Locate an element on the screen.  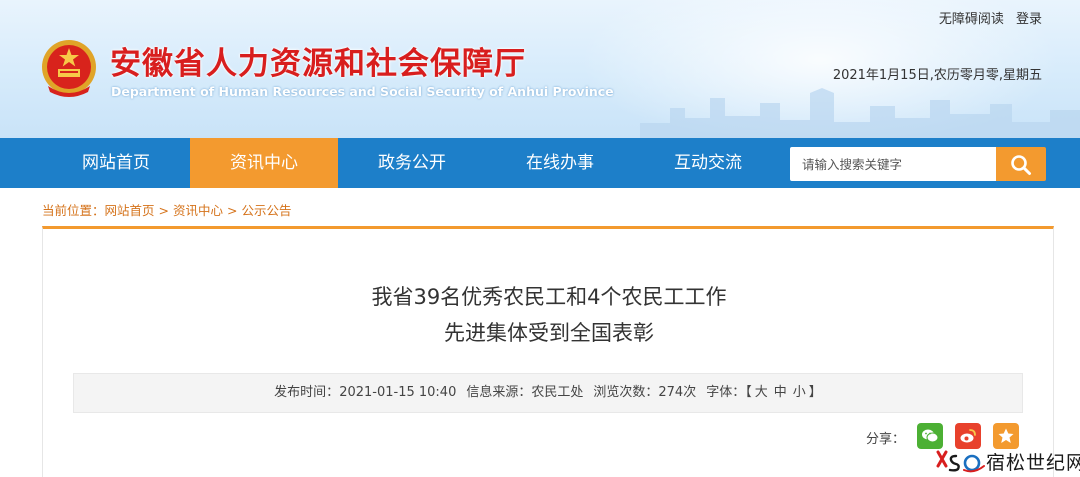
city-skyline-graphic is located at coordinates (860, 113).